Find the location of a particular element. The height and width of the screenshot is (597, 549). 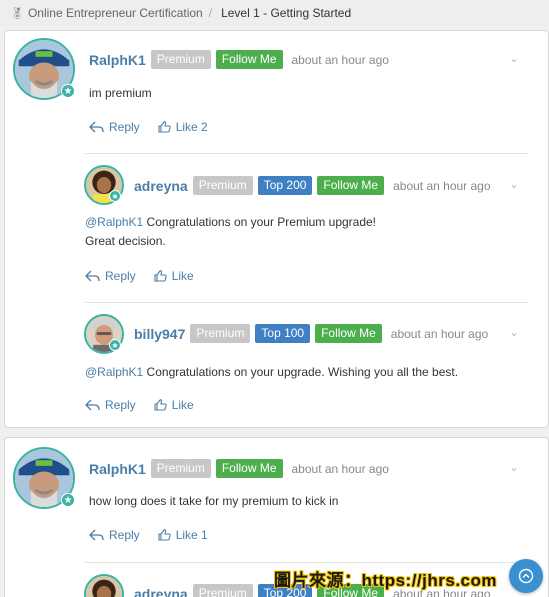

chevron-up-icon is located at coordinates (526, 576).